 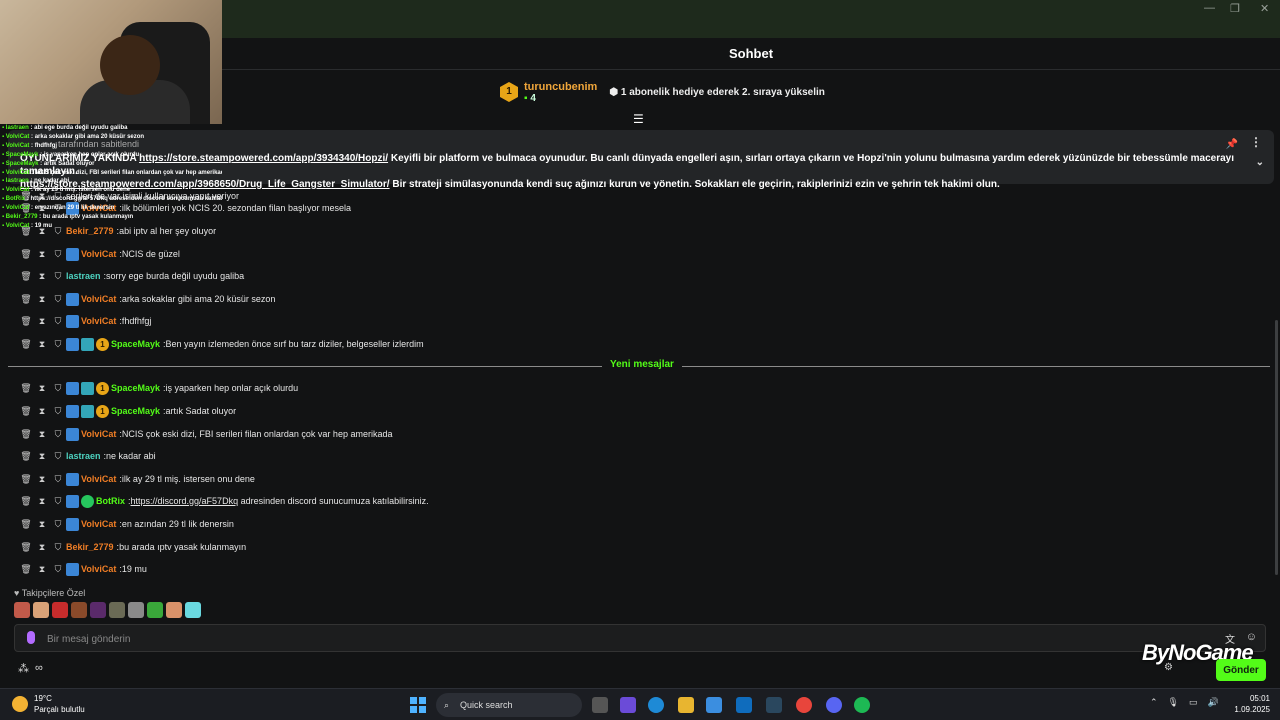 What do you see at coordinates (90, 547) in the screenshot?
I see `username: Bekir_2779` at bounding box center [90, 547].